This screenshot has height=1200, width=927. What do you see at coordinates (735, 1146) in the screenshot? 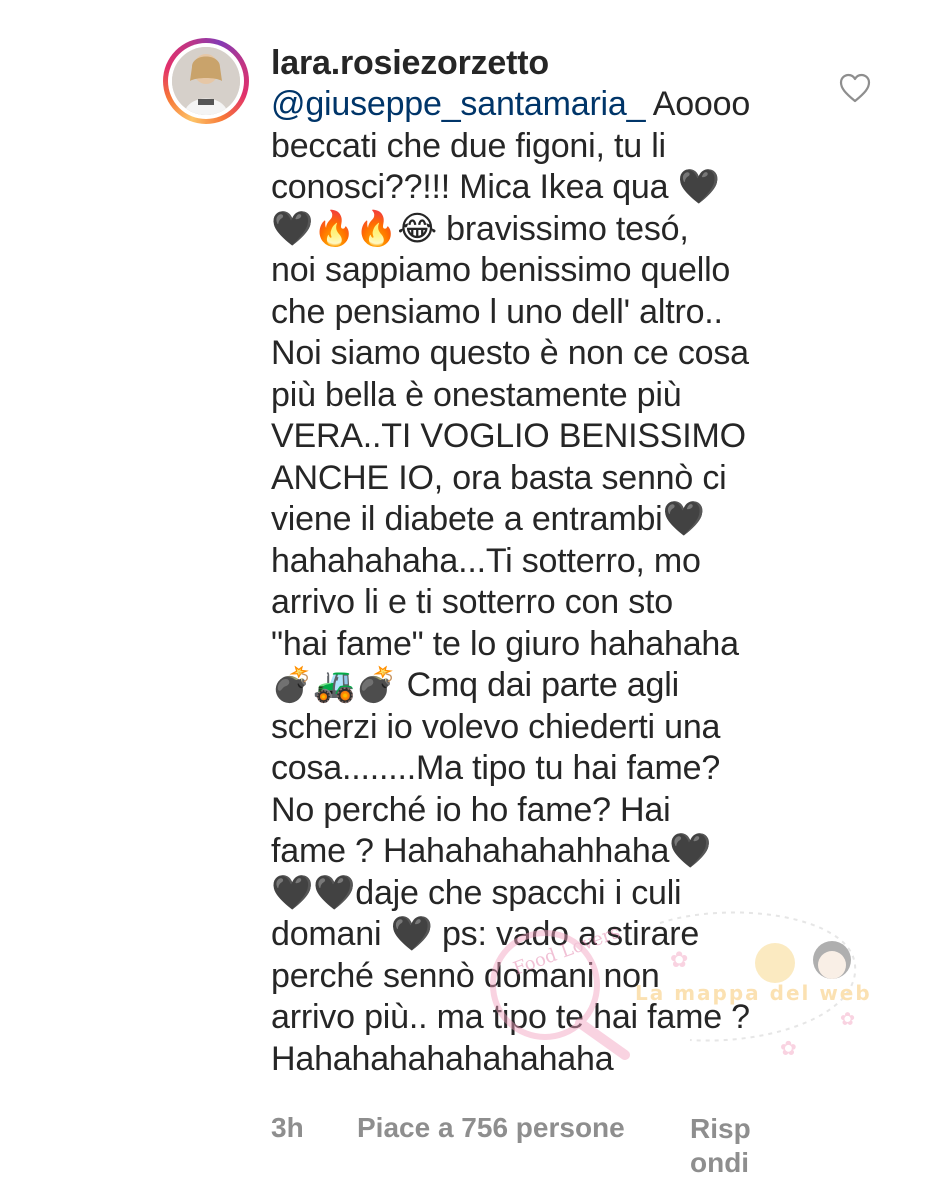
I see `reply-button: Risp ondi` at bounding box center [735, 1146].